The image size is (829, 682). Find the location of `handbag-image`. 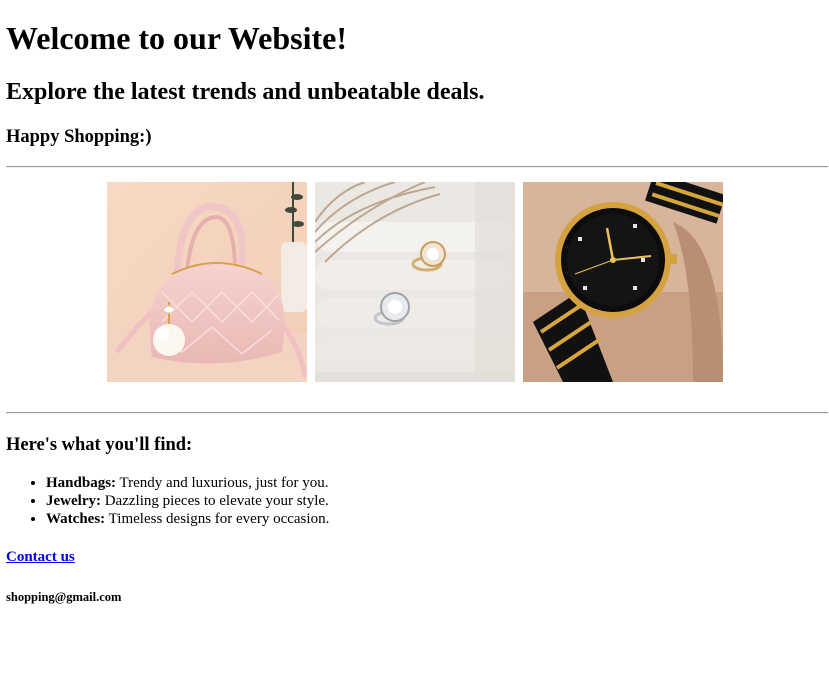

handbag-image is located at coordinates (207, 282).